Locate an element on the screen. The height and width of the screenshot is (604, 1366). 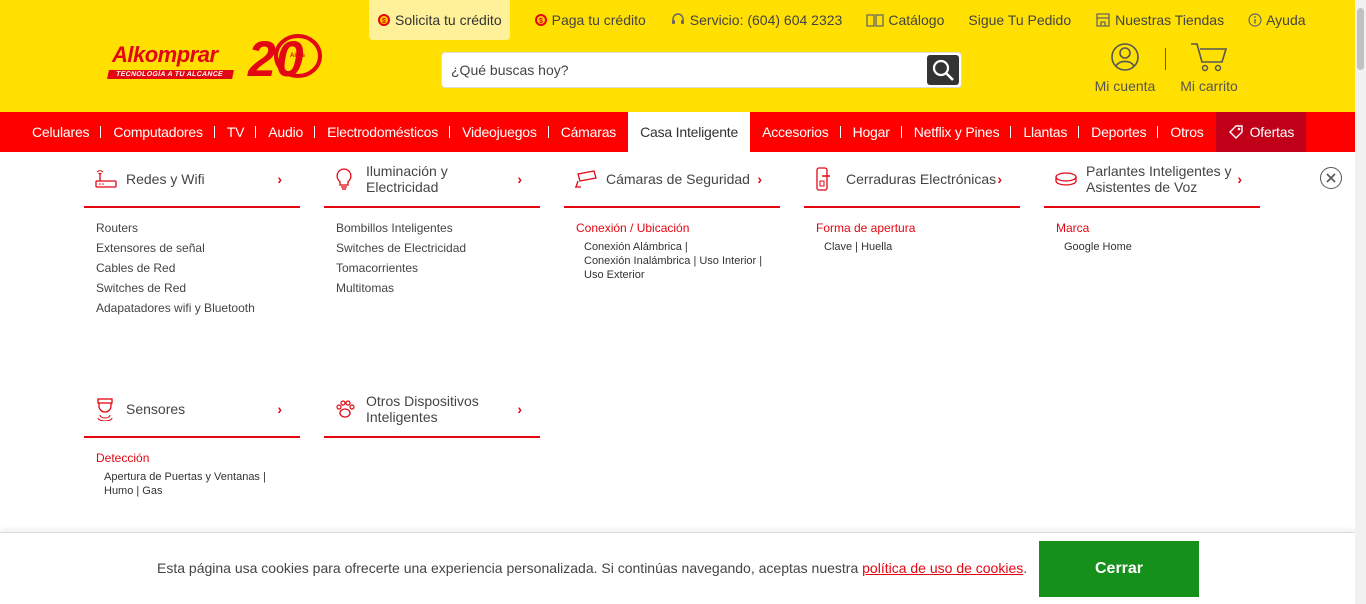
menu-link-routers: Routers is located at coordinates (198, 228).